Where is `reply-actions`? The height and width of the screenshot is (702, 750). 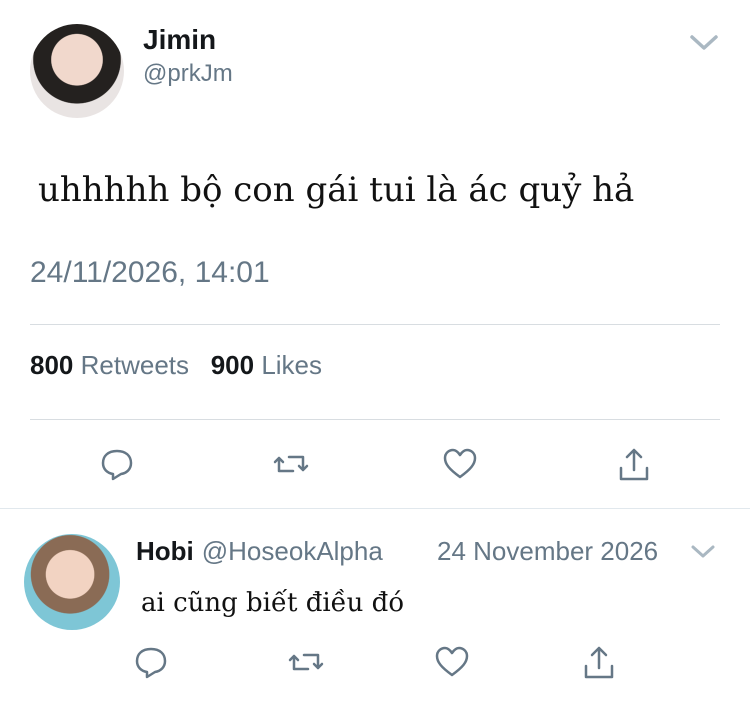 reply-actions is located at coordinates (375, 662).